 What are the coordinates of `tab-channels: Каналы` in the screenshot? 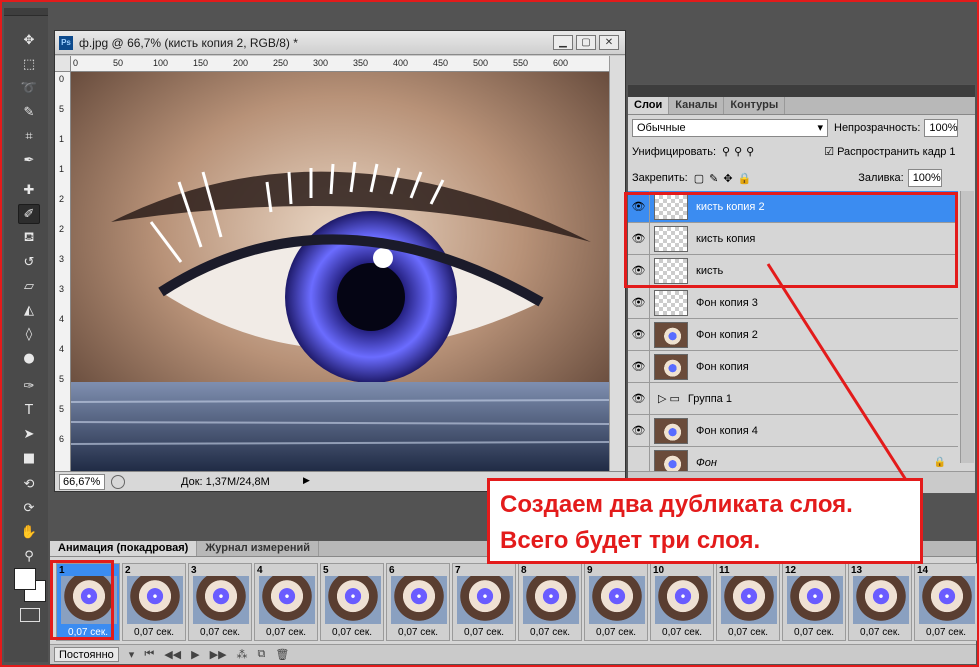 It's located at (697, 105).